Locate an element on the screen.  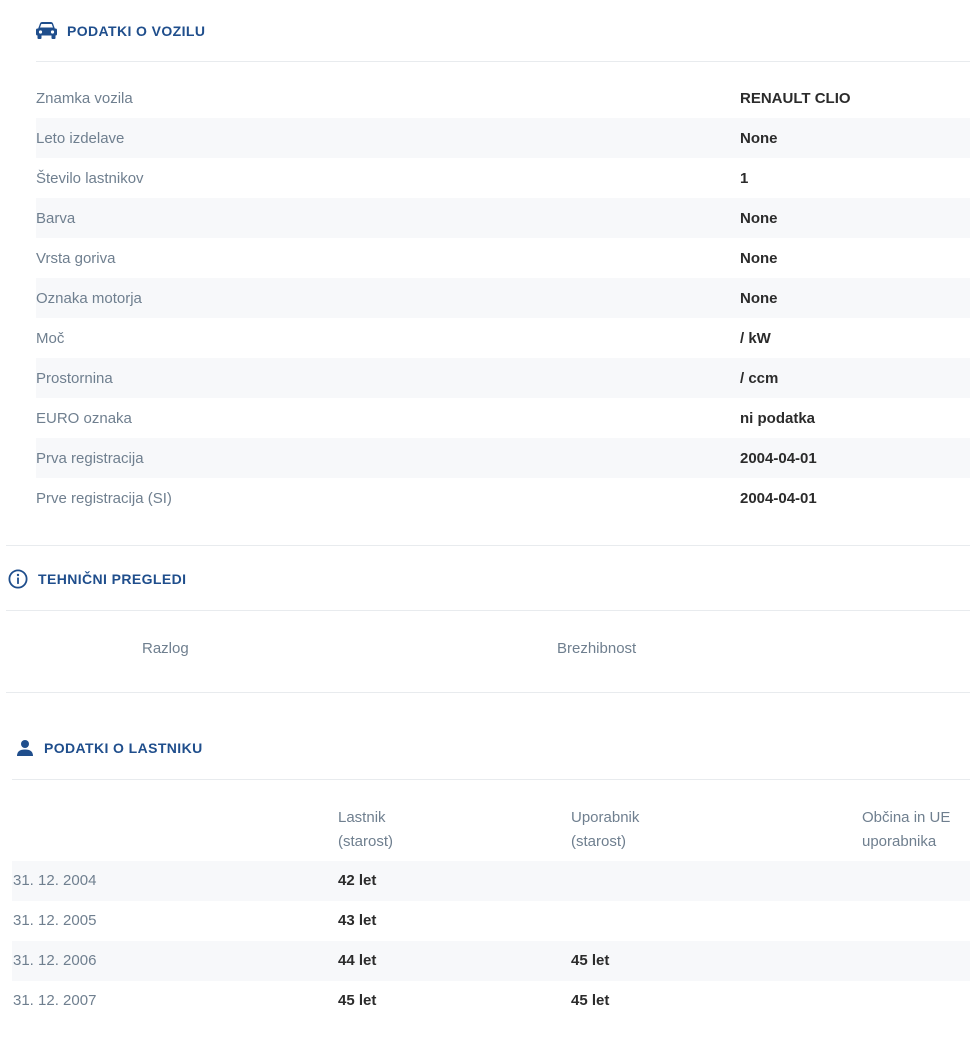
section-title-text: TEHNIČNI PREGLEDI is located at coordinates (112, 579).